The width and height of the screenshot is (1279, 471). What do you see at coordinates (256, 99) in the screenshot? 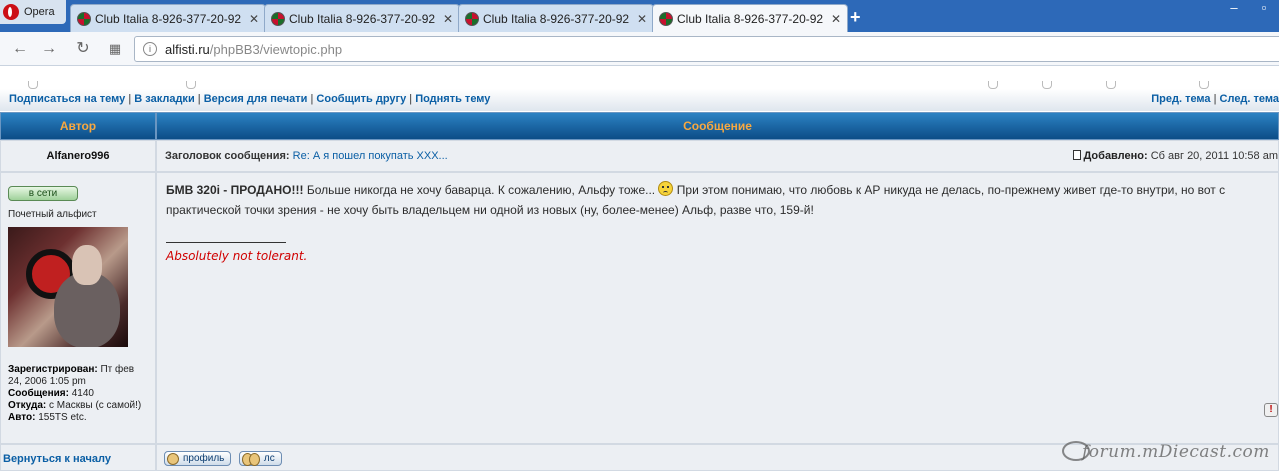
I see `print-version-link: Версия для печати` at bounding box center [256, 99].